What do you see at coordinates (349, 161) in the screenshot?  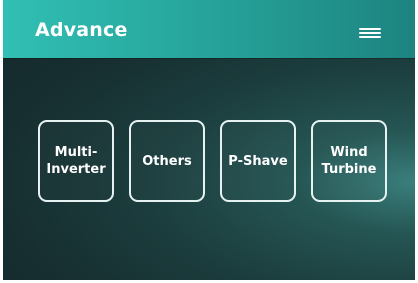 I see `wind-turbine-button: Wind Turbine` at bounding box center [349, 161].